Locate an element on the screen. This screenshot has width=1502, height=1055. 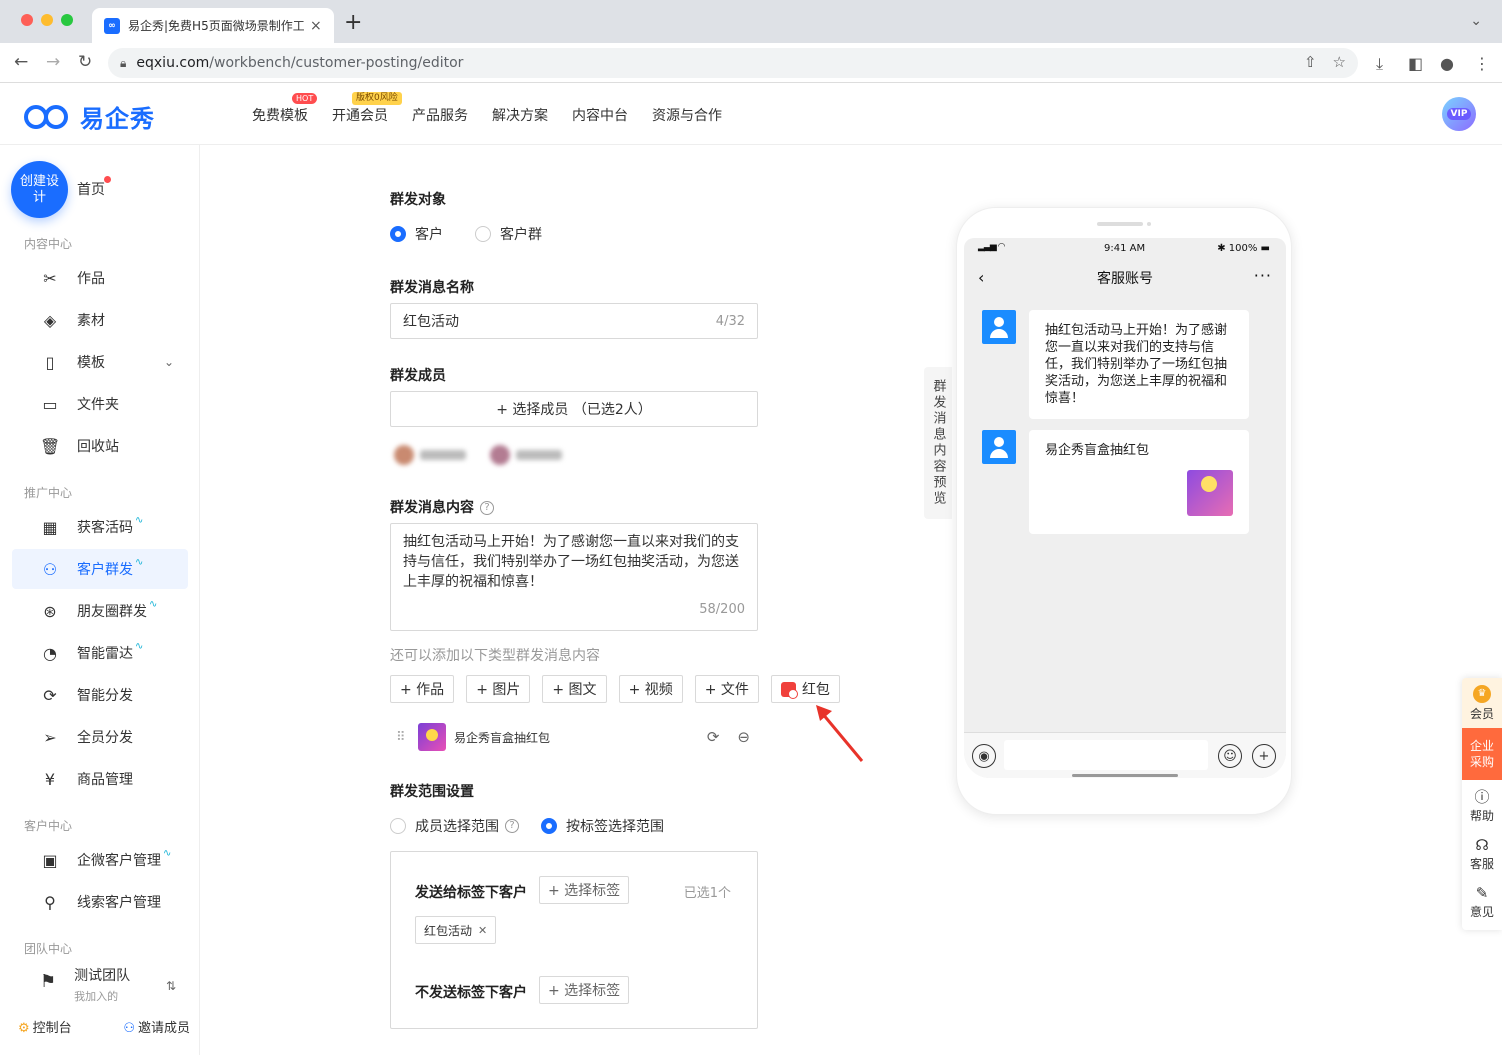
avatar: VIP is located at coordinates (1459, 114).